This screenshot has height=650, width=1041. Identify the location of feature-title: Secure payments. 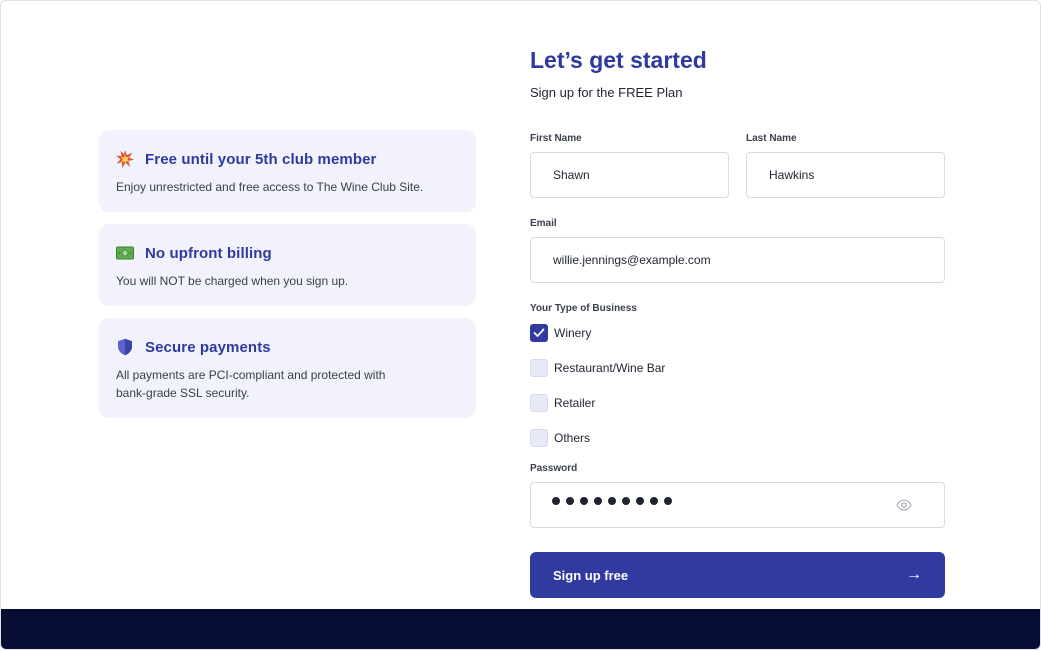
(208, 347).